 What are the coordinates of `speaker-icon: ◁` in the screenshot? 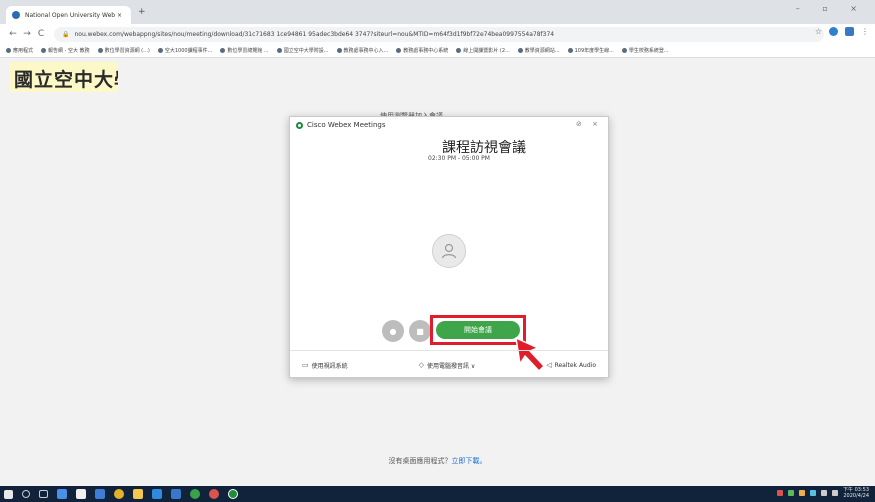 It's located at (549, 365).